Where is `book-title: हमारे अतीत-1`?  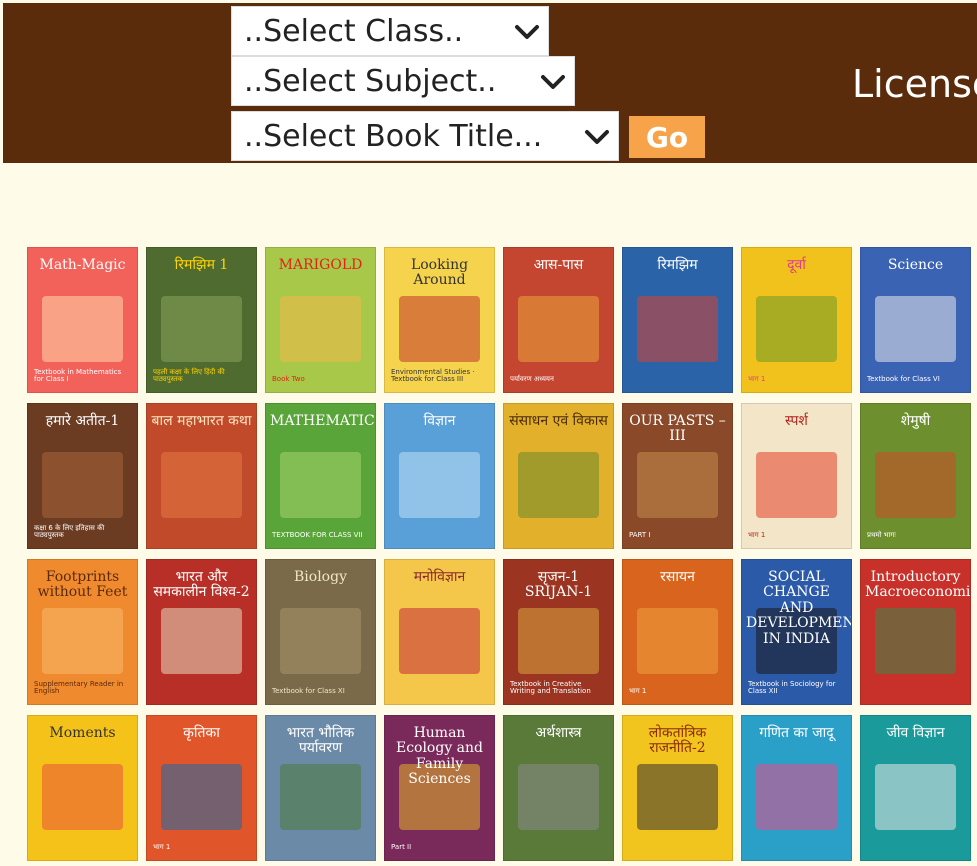 book-title: हमारे अतीत-1 is located at coordinates (82, 421).